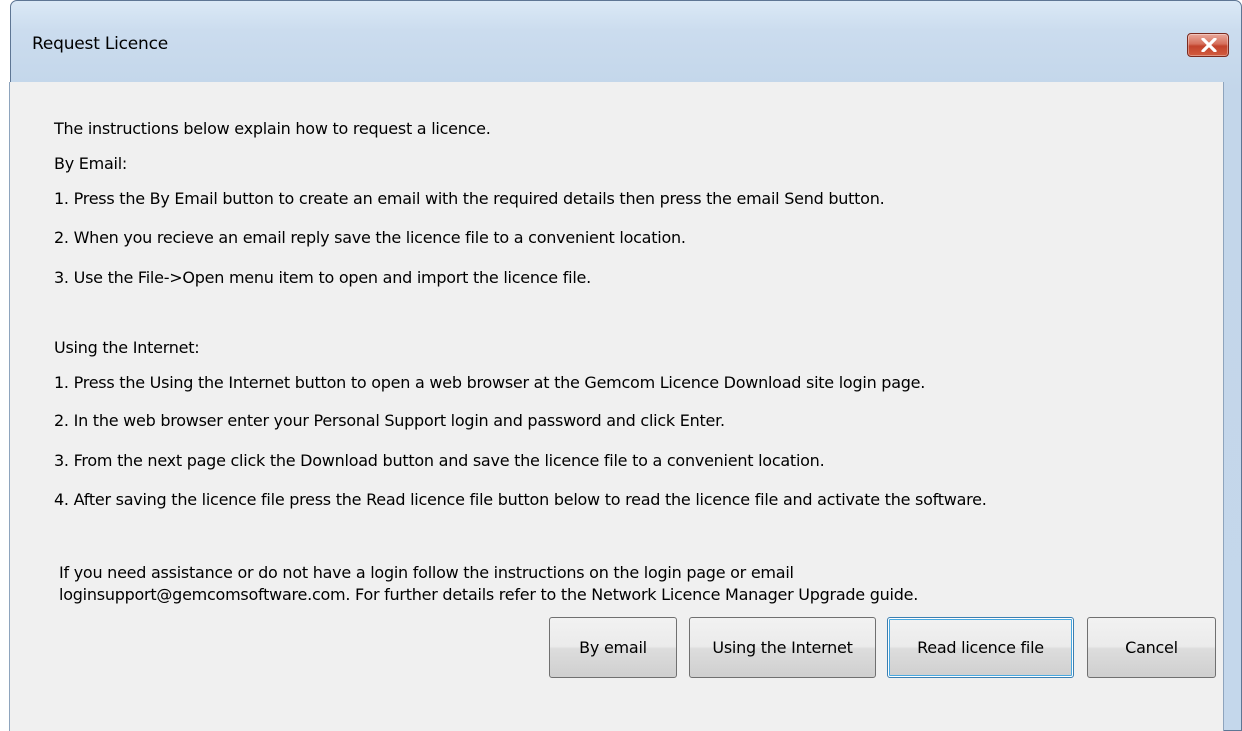  What do you see at coordinates (127, 347) in the screenshot?
I see `internet-heading: Using the Internet:` at bounding box center [127, 347].